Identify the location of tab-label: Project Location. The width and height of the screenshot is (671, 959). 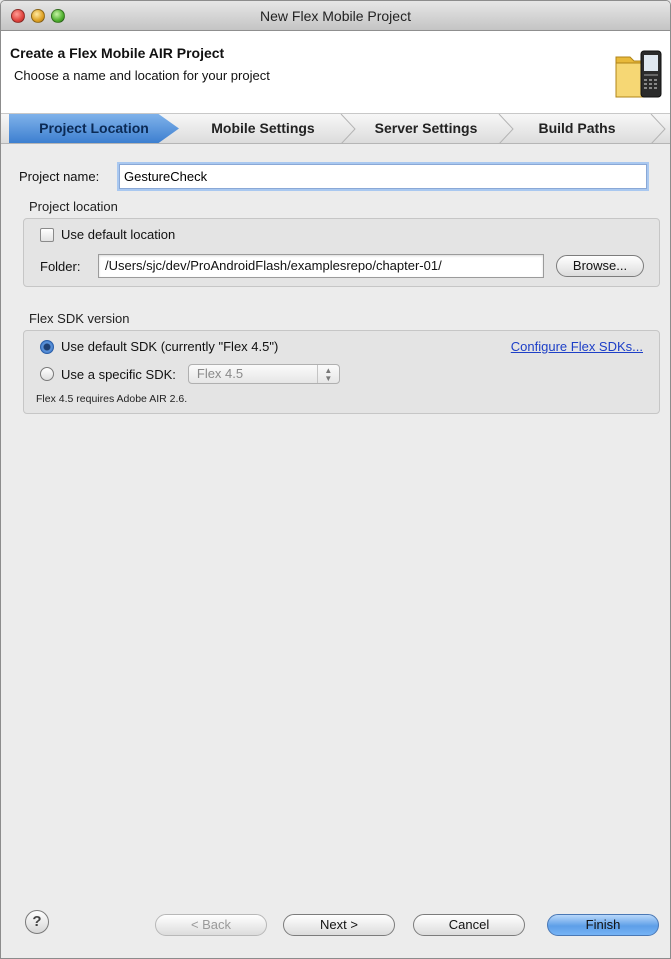
(94, 128).